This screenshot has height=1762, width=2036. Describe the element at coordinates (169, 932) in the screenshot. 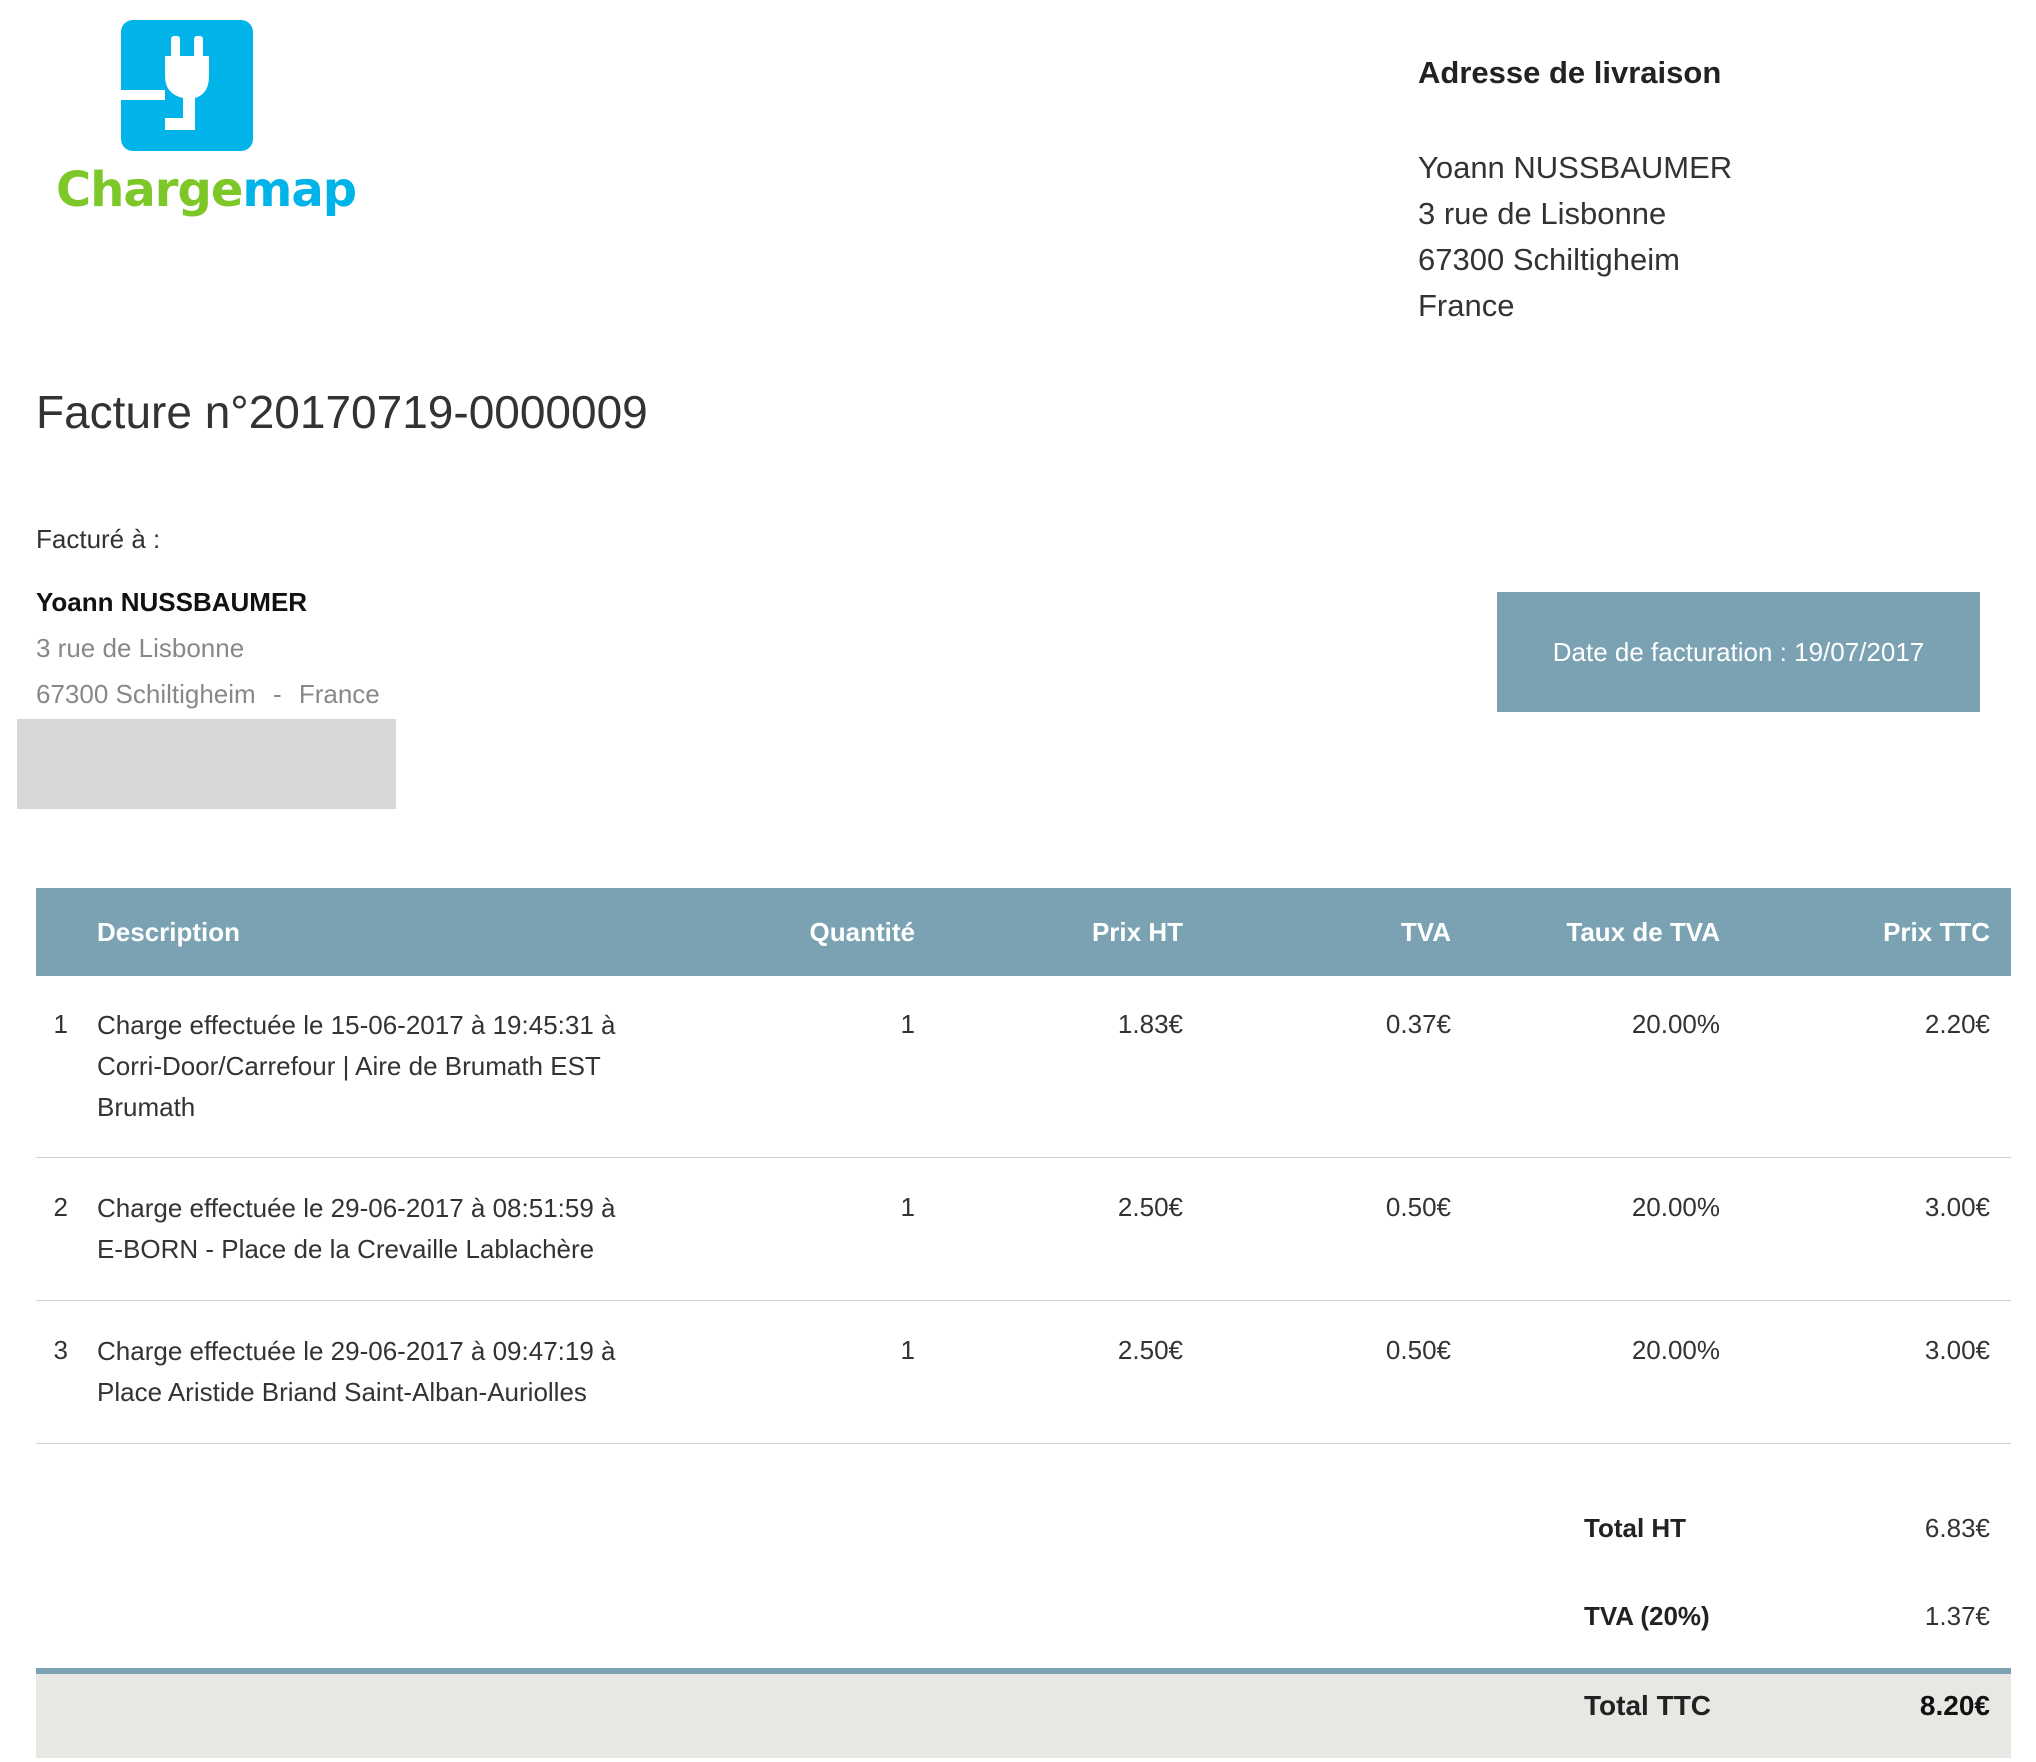

I see `col-header-description: Description` at that location.